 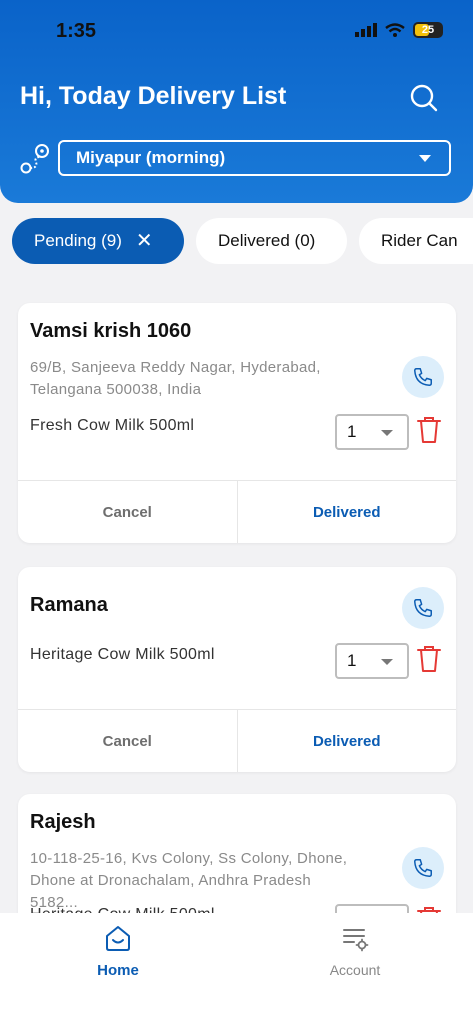 I want to click on filter-chip-delivered: Delivered (0), so click(x=271, y=241).